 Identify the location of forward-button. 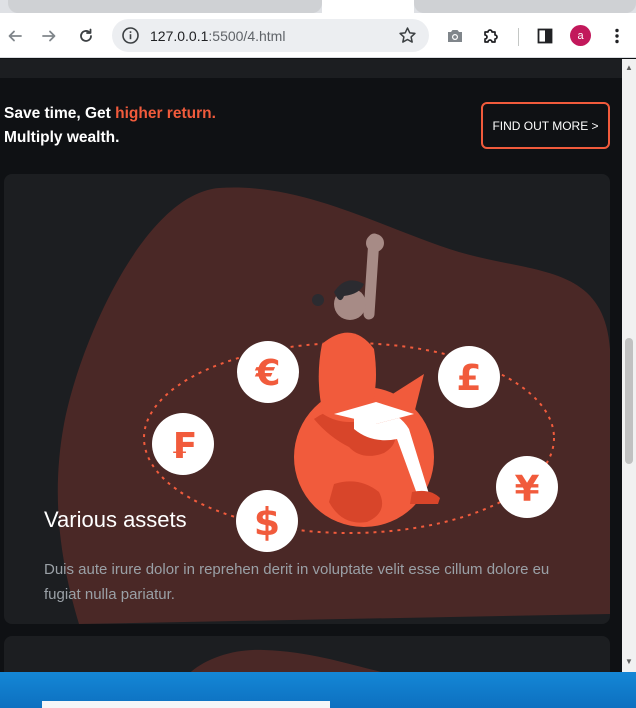
(49, 36).